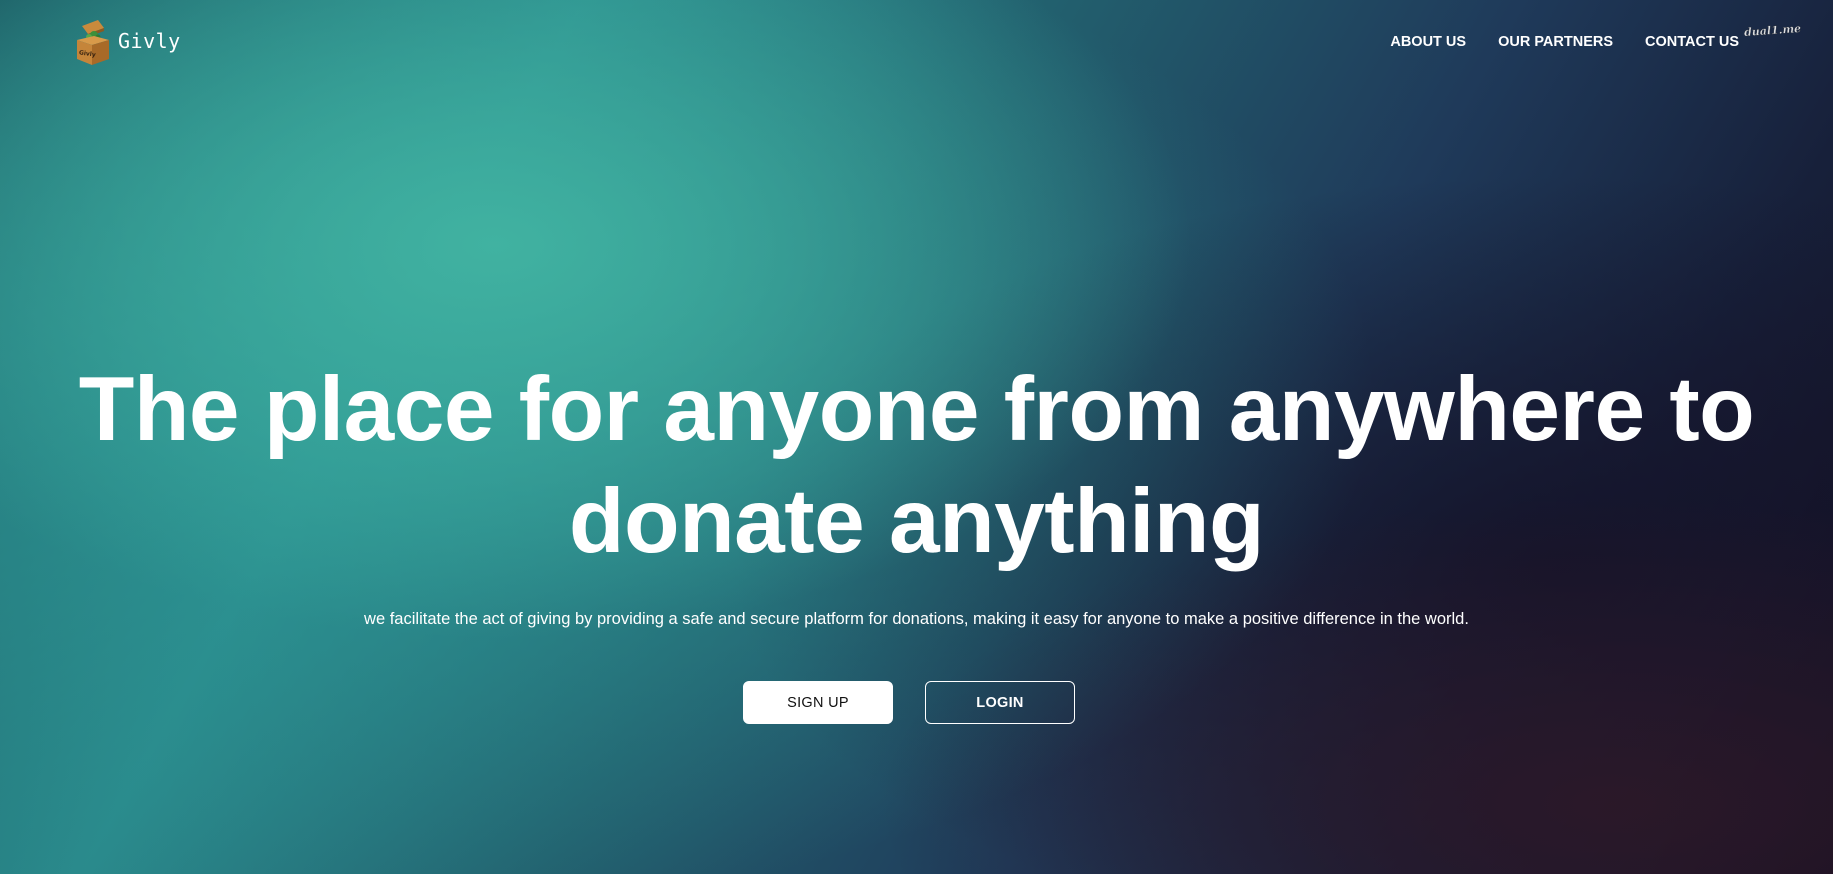 The image size is (1833, 874). Describe the element at coordinates (149, 41) in the screenshot. I see `brand-name: Givly` at that location.